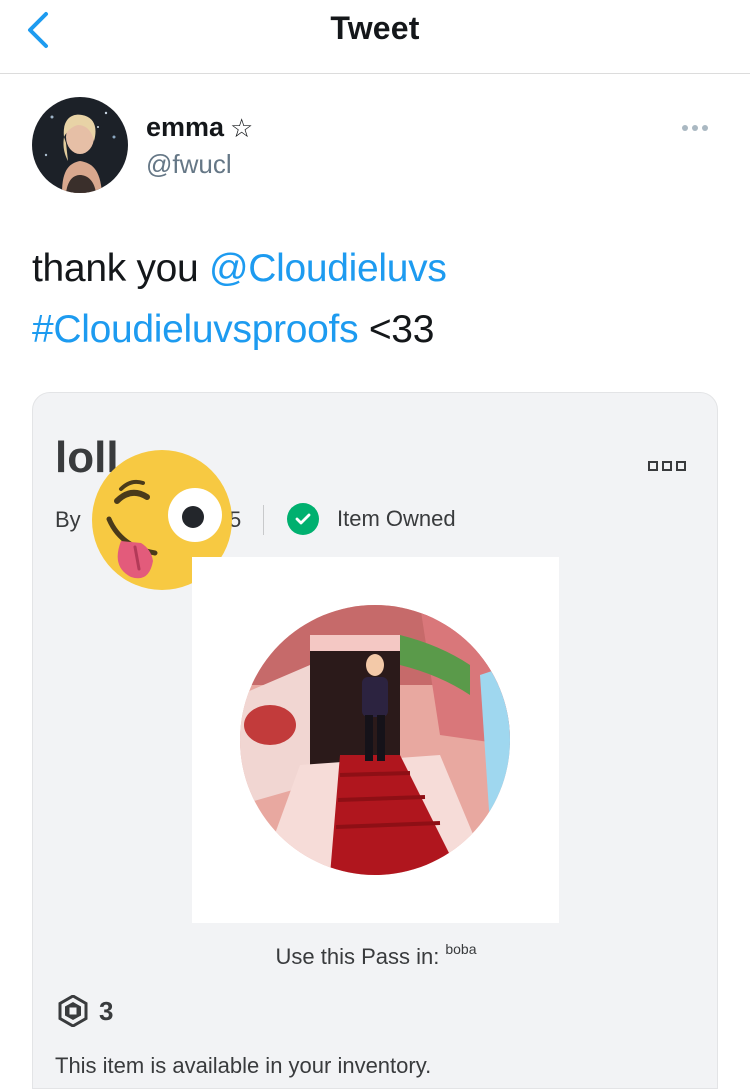 This screenshot has width=750, height=1089. I want to click on avatar-image, so click(80, 145).